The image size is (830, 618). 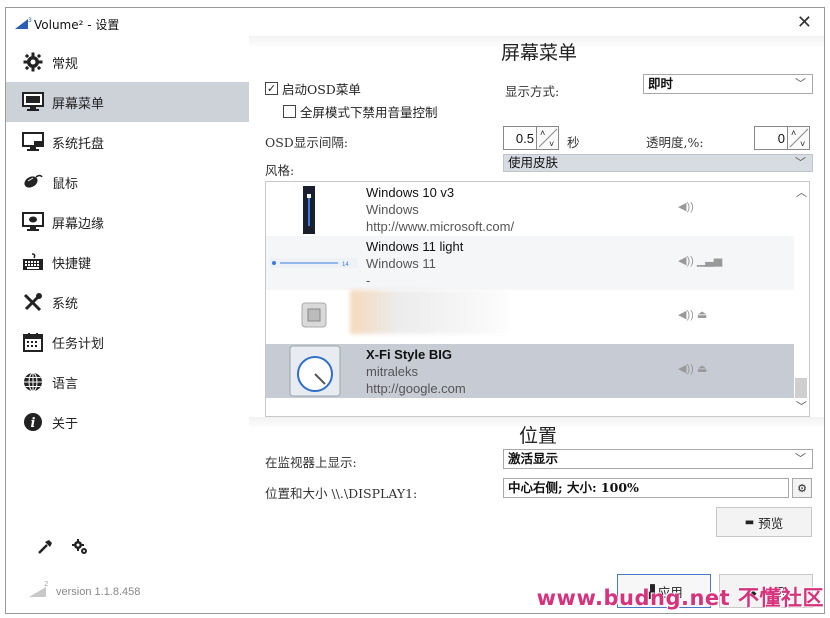 I want to click on keyboard-icon, so click(x=33, y=262).